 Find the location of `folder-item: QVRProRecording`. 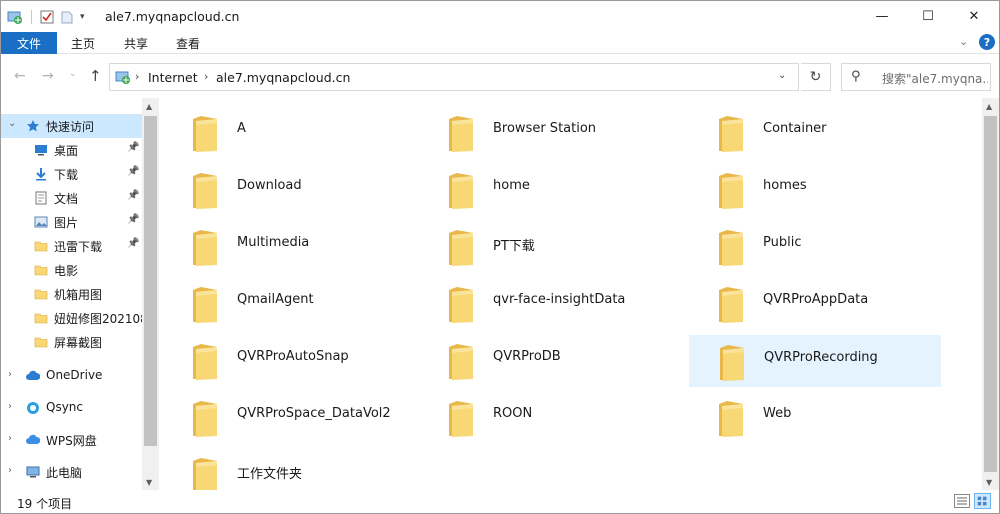

folder-item: QVRProRecording is located at coordinates (815, 361).